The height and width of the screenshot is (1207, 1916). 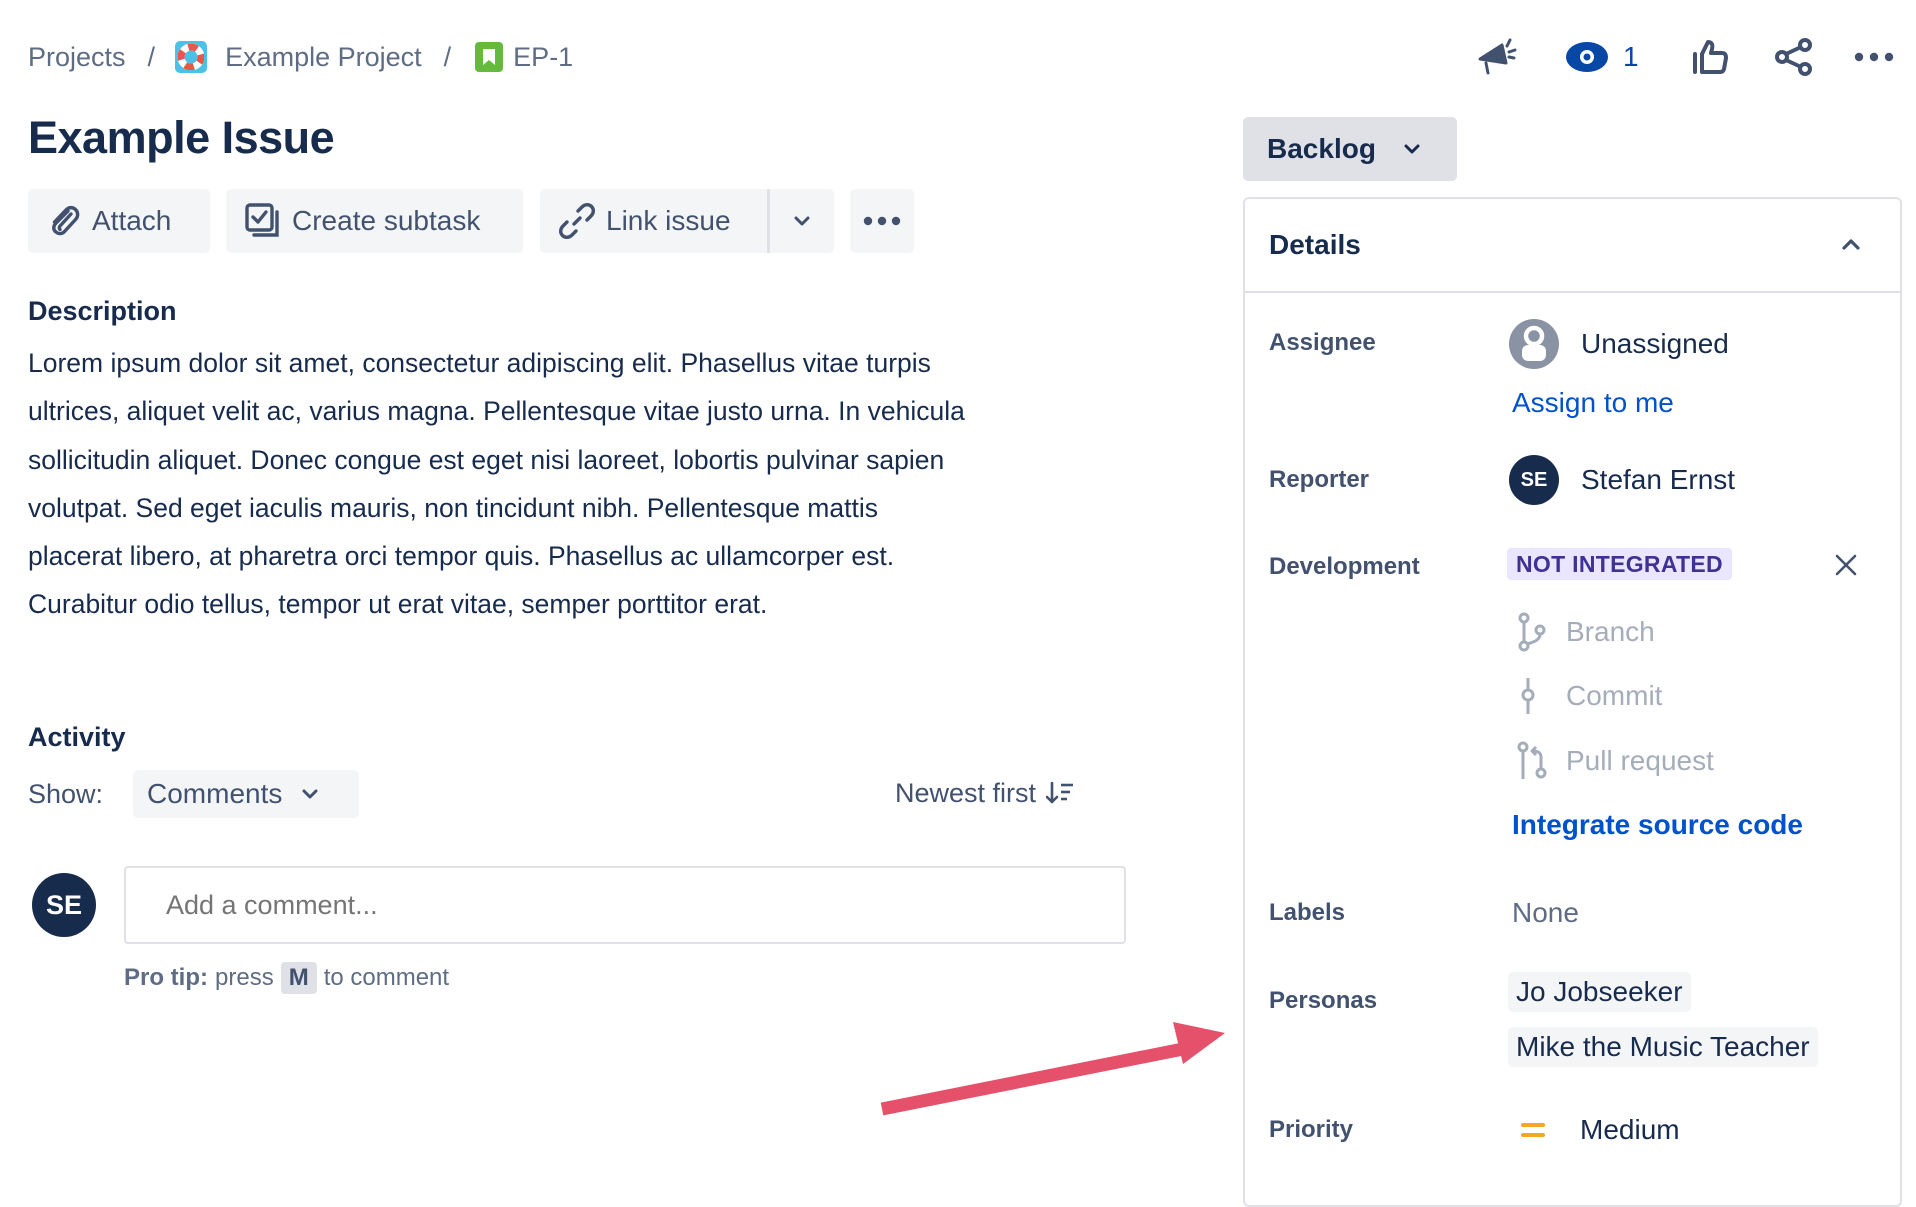 I want to click on labels-label: Labels, so click(x=1307, y=912).